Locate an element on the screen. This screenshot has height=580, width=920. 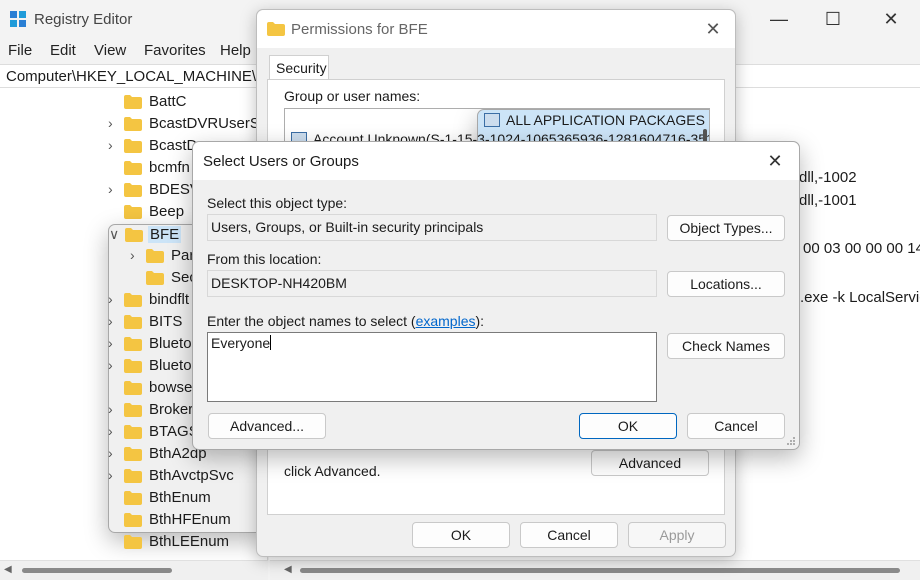
registry-window-title: Registry Editor is located at coordinates (83, 19).